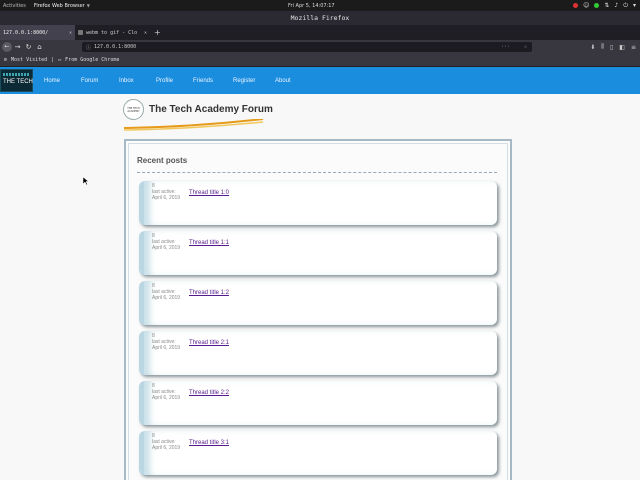 This screenshot has width=640, height=480. Describe the element at coordinates (28, 47) in the screenshot. I see `reload-button: ↻` at that location.